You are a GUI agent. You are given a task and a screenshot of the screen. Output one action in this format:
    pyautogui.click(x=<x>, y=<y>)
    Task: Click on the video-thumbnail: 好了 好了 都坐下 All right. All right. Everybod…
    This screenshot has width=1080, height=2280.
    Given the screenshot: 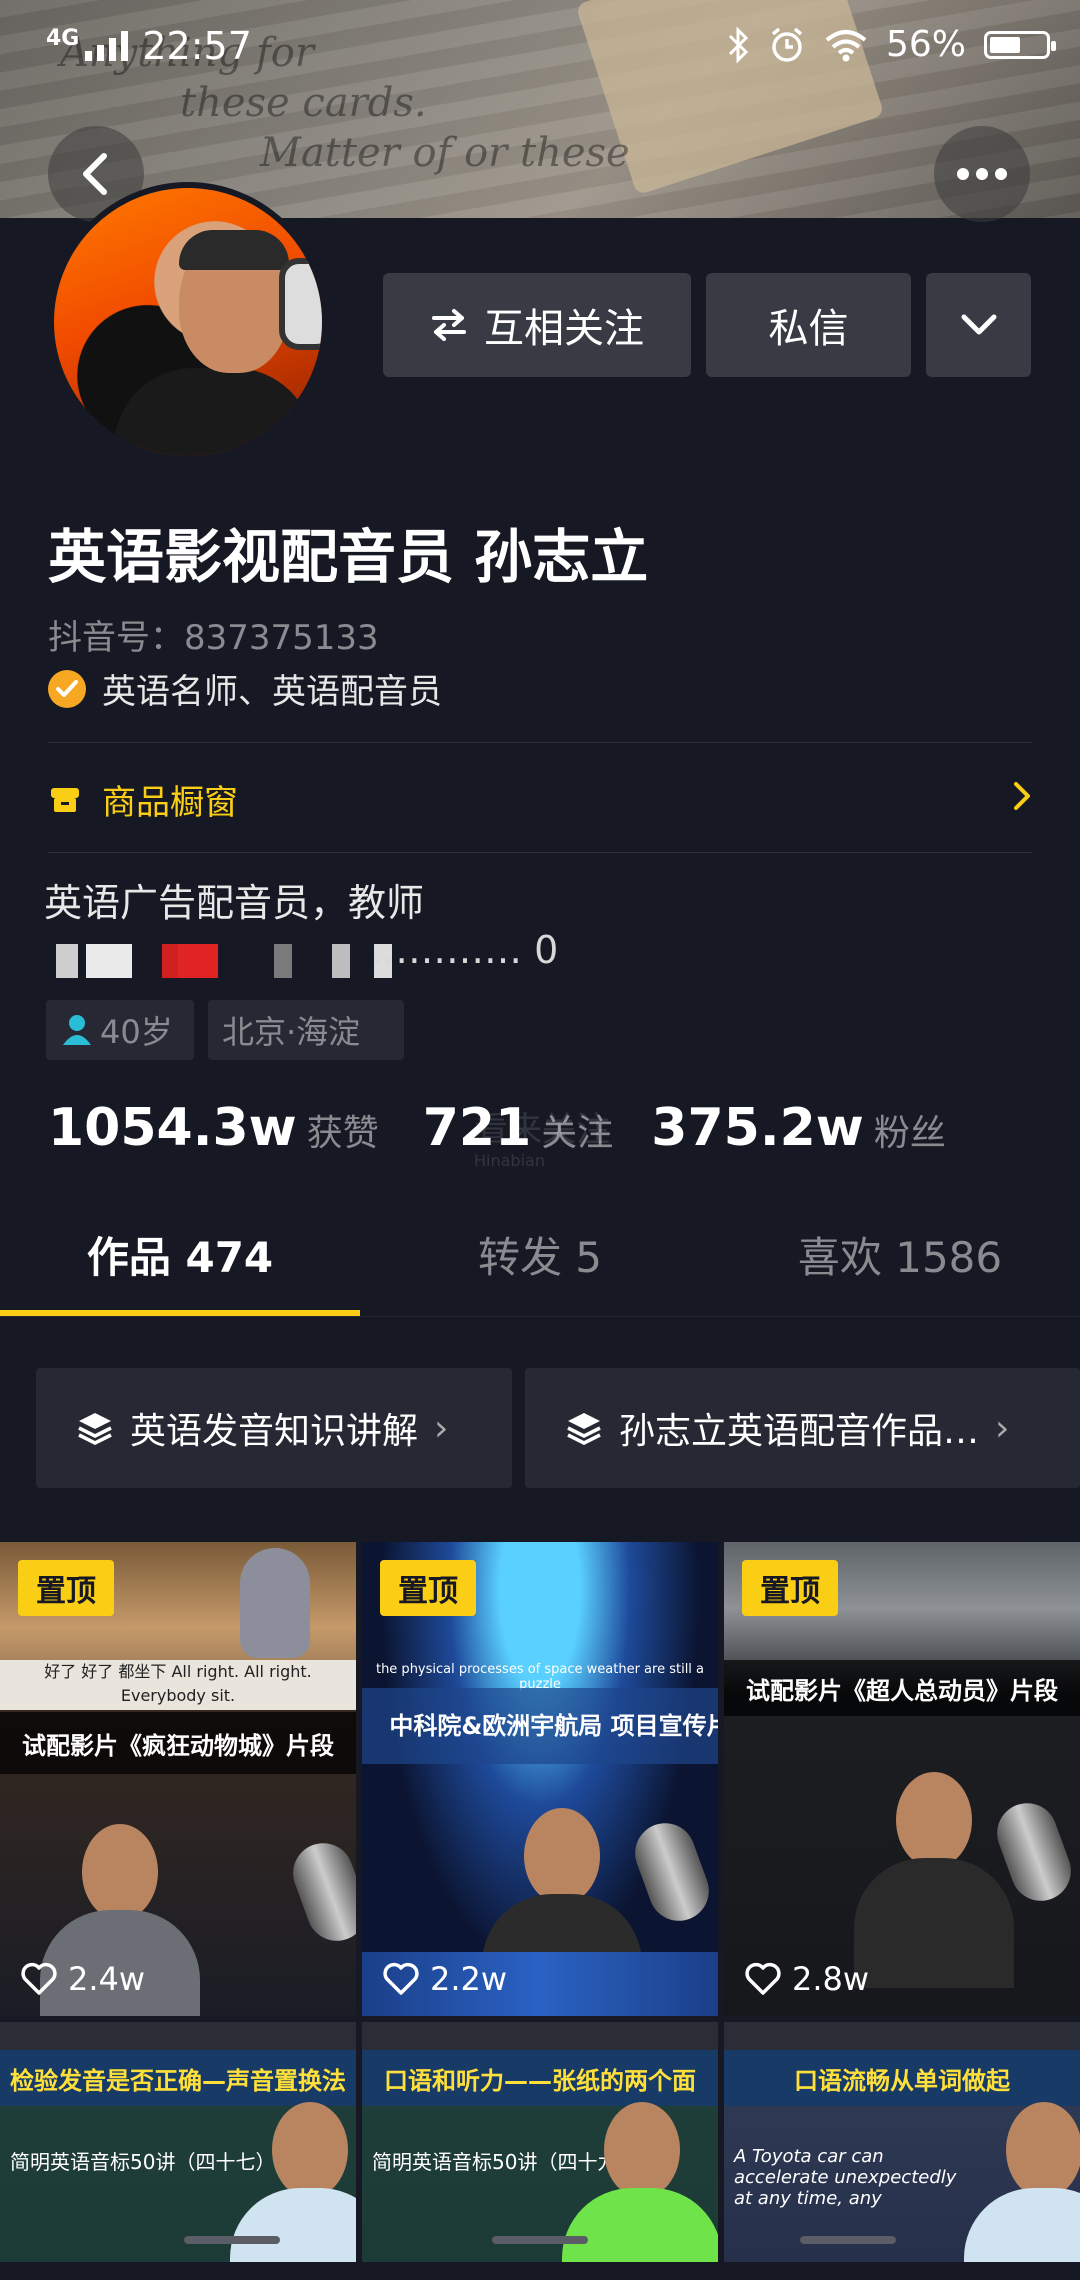 What is the action you would take?
    pyautogui.click(x=178, y=1779)
    